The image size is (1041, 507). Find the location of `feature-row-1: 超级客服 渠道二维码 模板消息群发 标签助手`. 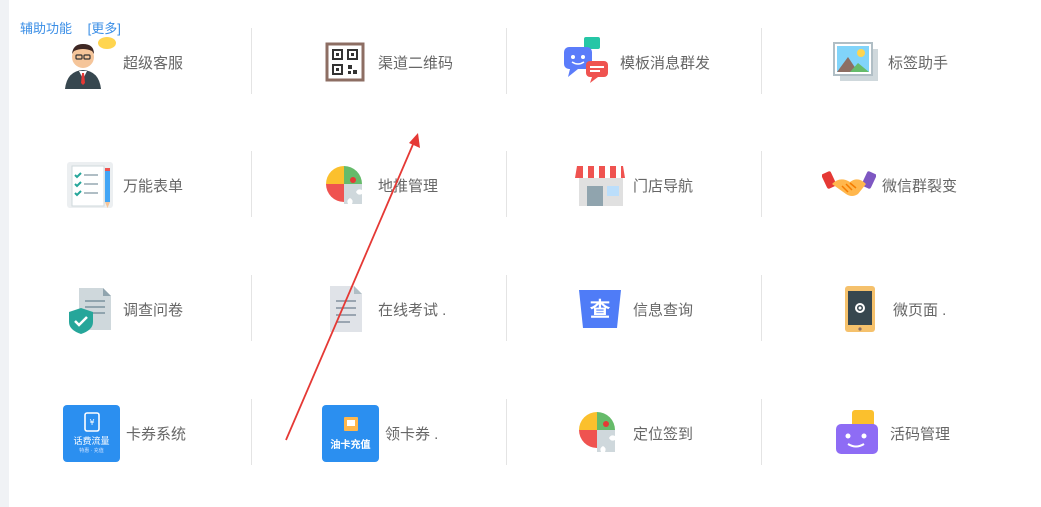

feature-row-1: 超级客服 渠道二维码 模板消息群发 标签助手 is located at coordinates (503, 61).